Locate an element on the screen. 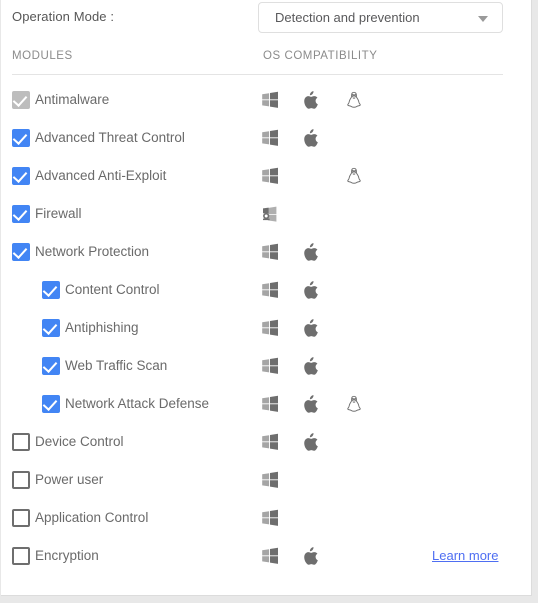  module-label: Content Control is located at coordinates (112, 289).